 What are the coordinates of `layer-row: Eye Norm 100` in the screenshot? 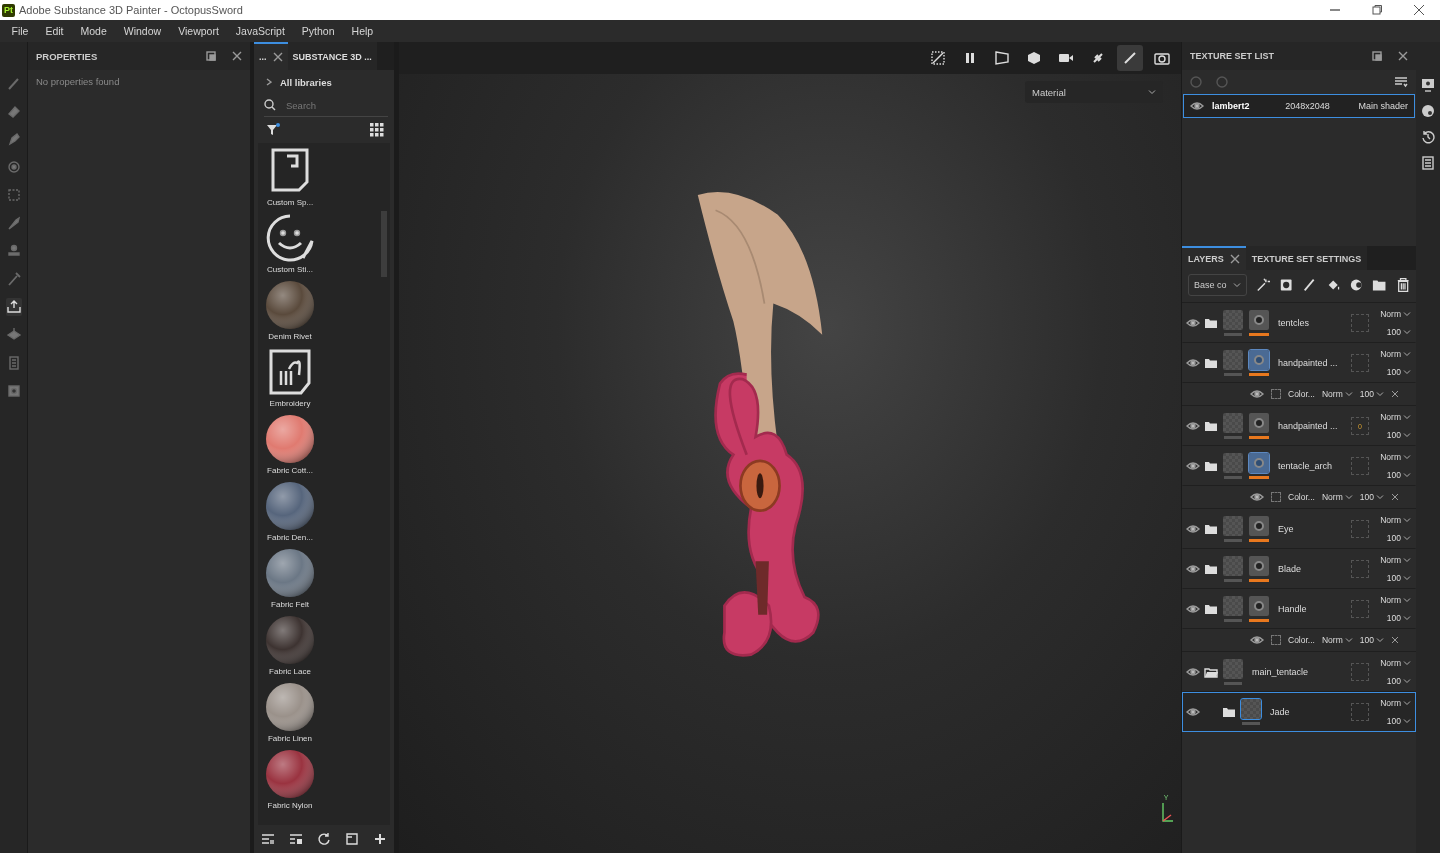 It's located at (1299, 529).